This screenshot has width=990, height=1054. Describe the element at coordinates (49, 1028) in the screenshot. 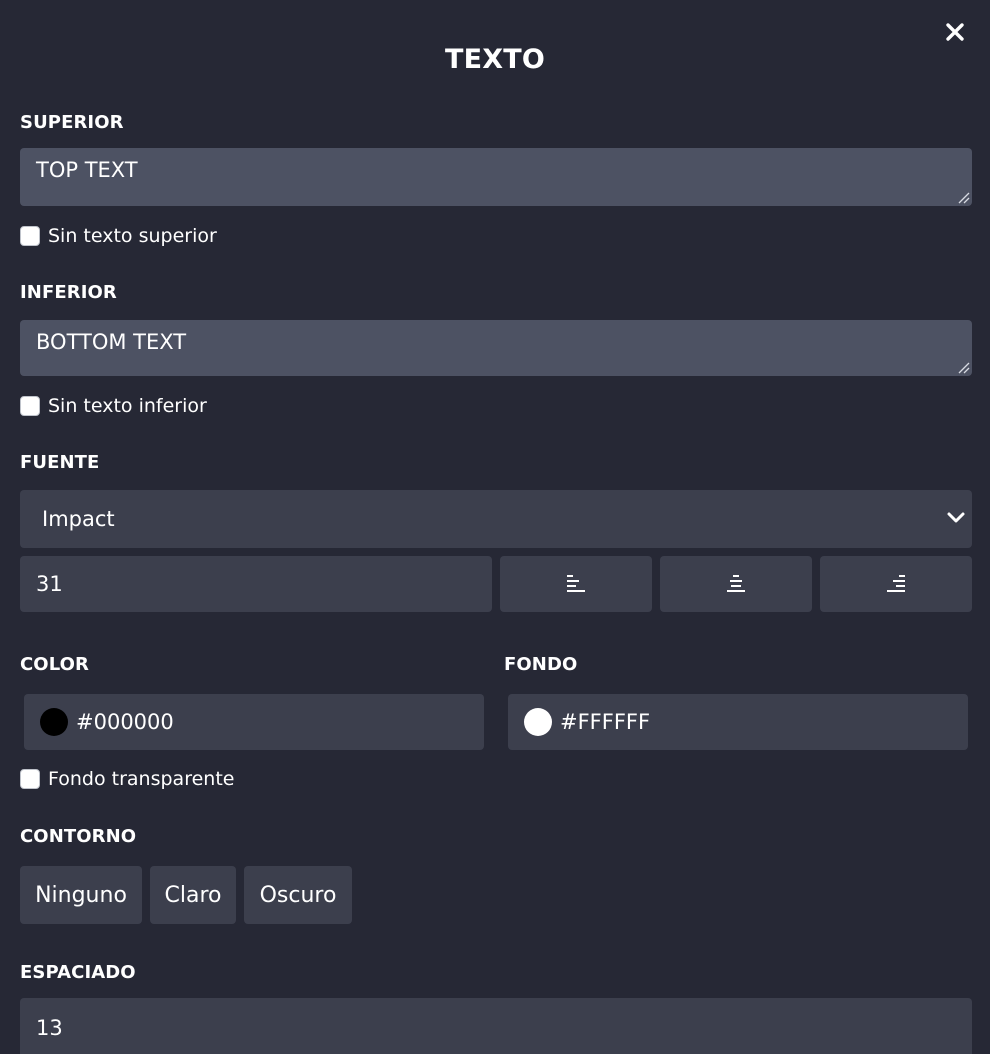

I see `spacing-value: 13` at that location.